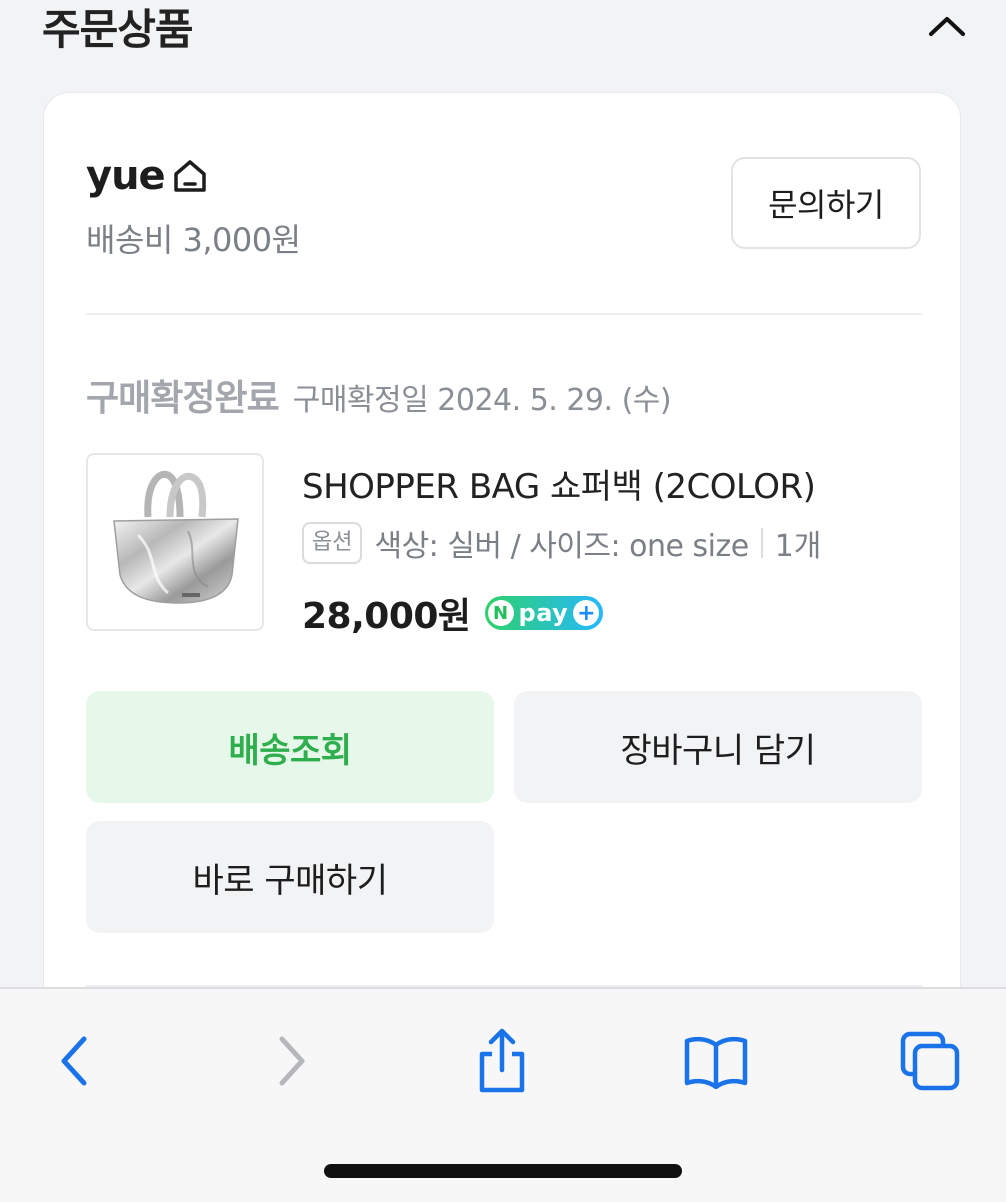  What do you see at coordinates (503, 1171) in the screenshot?
I see `home-indicator` at bounding box center [503, 1171].